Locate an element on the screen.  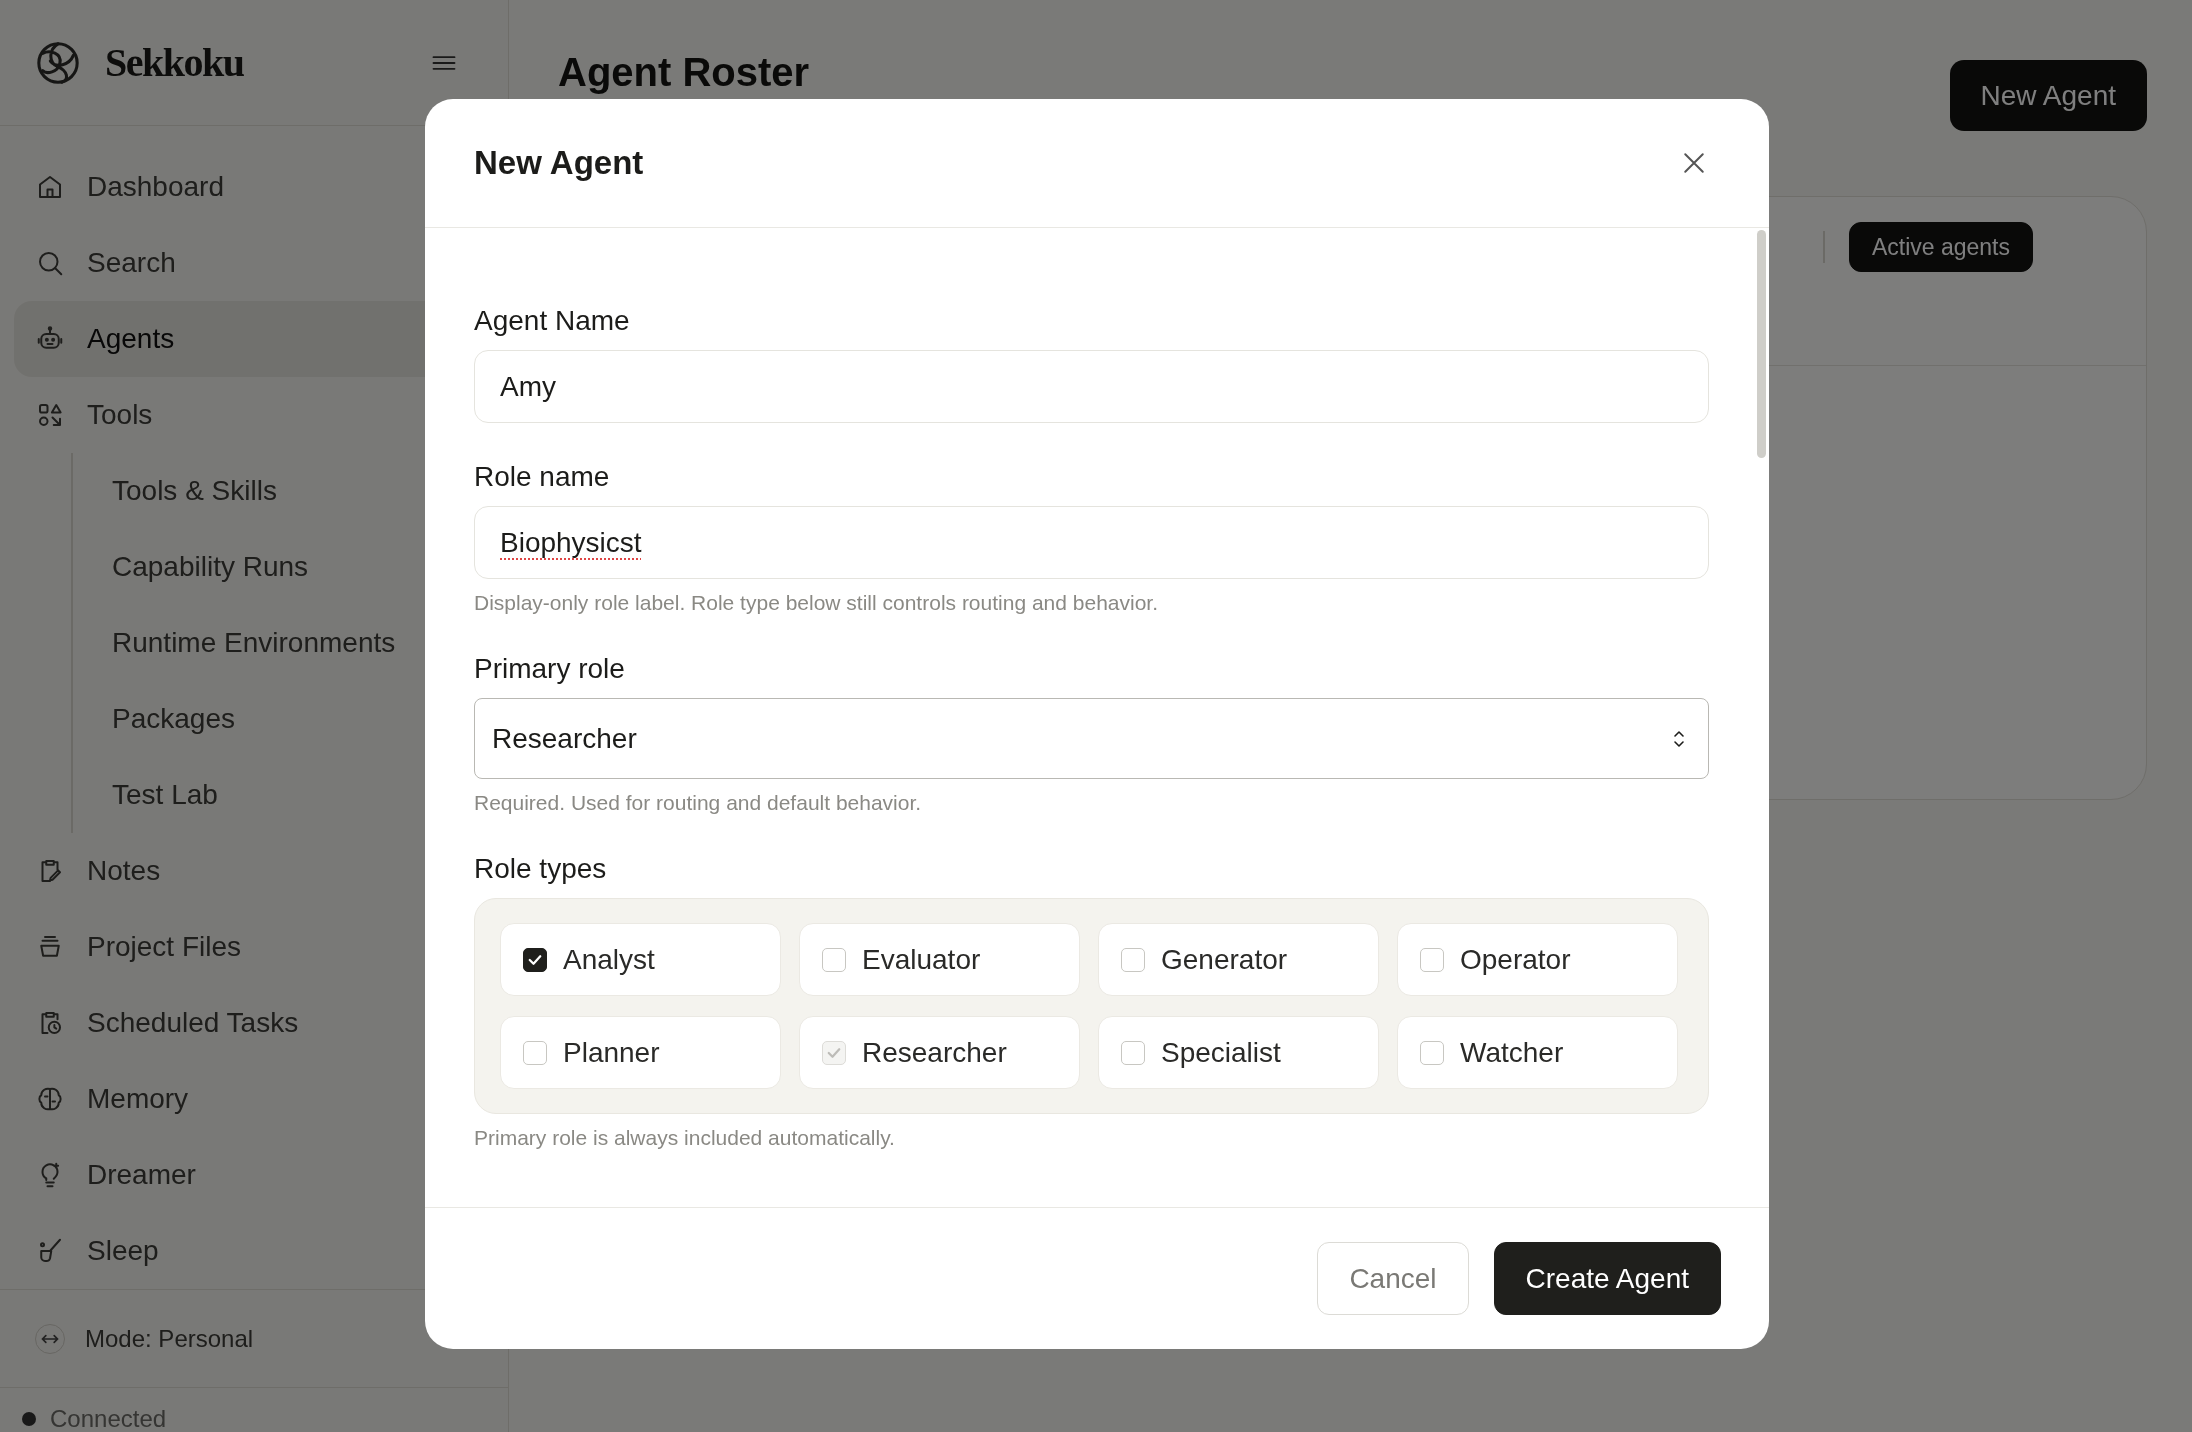
text-field: Amy is located at coordinates (1091, 386).